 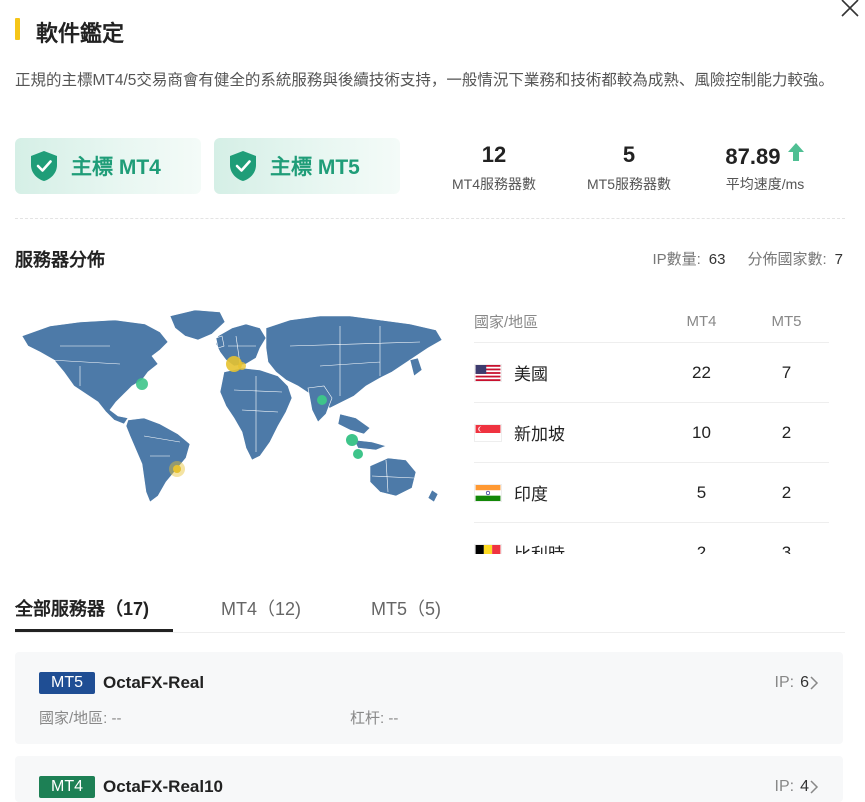 What do you see at coordinates (67, 787) in the screenshot?
I see `platform-chip: MT4` at bounding box center [67, 787].